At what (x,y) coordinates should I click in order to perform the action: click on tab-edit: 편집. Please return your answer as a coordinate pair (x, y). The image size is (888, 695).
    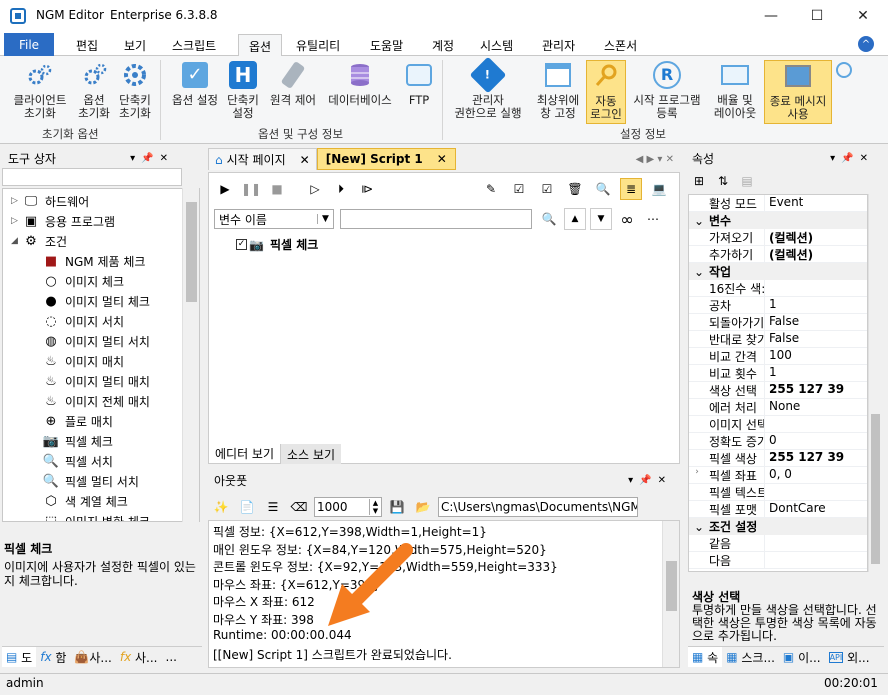
    Looking at the image, I should click on (87, 45).